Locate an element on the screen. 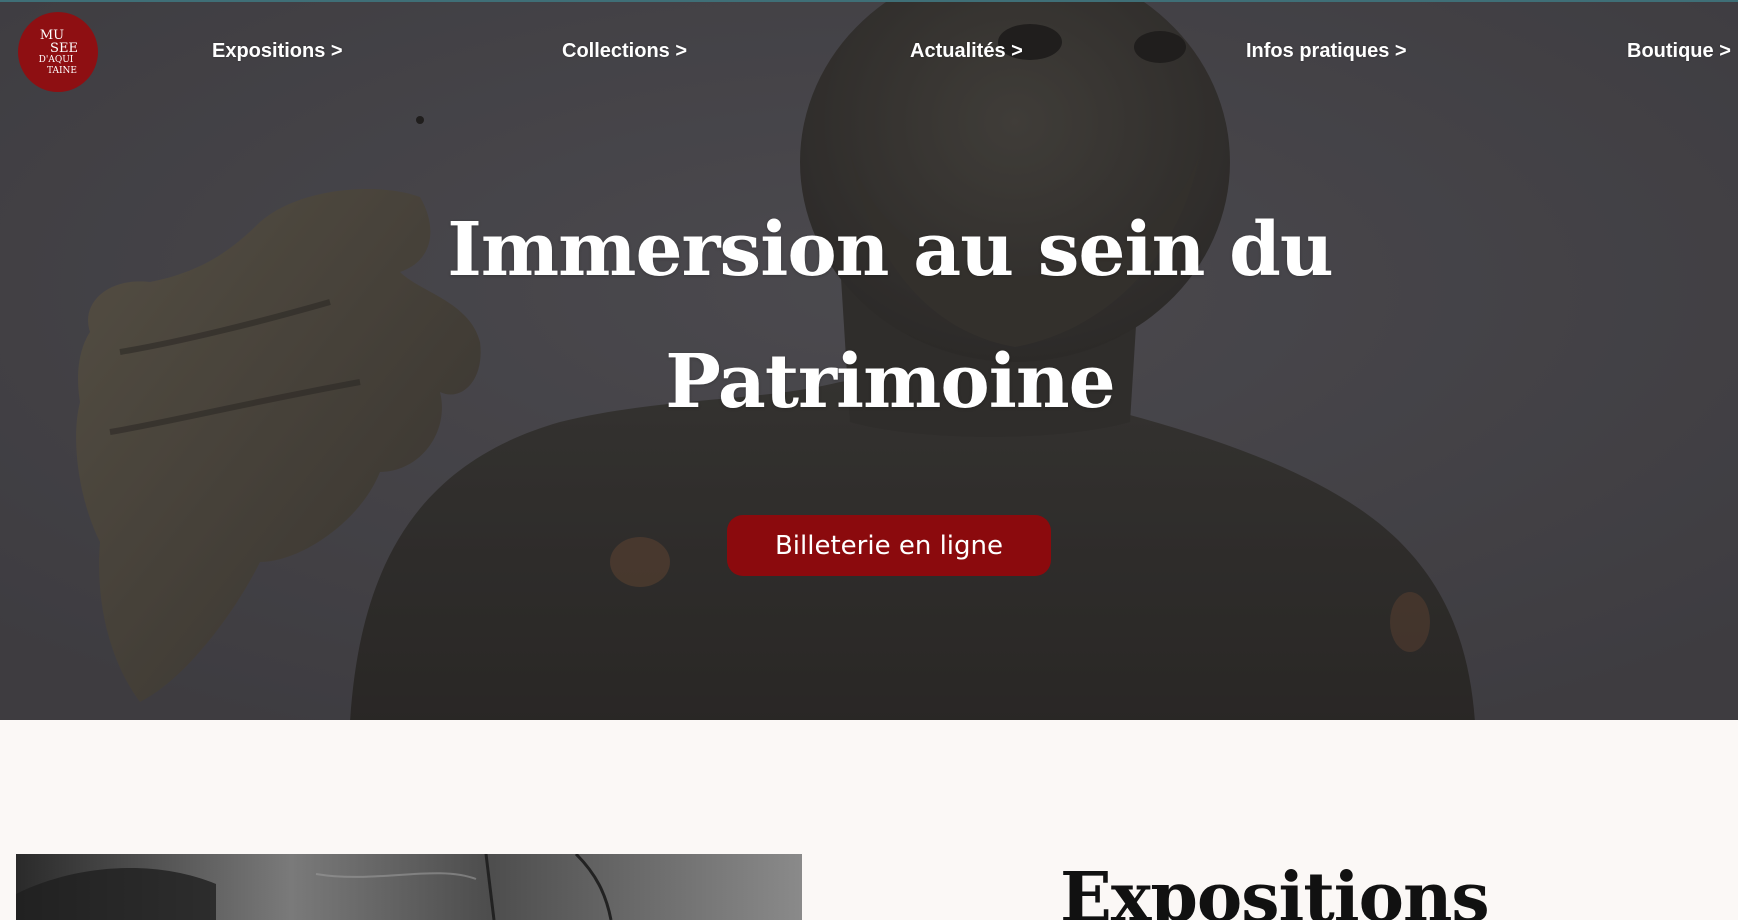  museum-logo: MU SEE D'AQUI TAINE is located at coordinates (58, 52).